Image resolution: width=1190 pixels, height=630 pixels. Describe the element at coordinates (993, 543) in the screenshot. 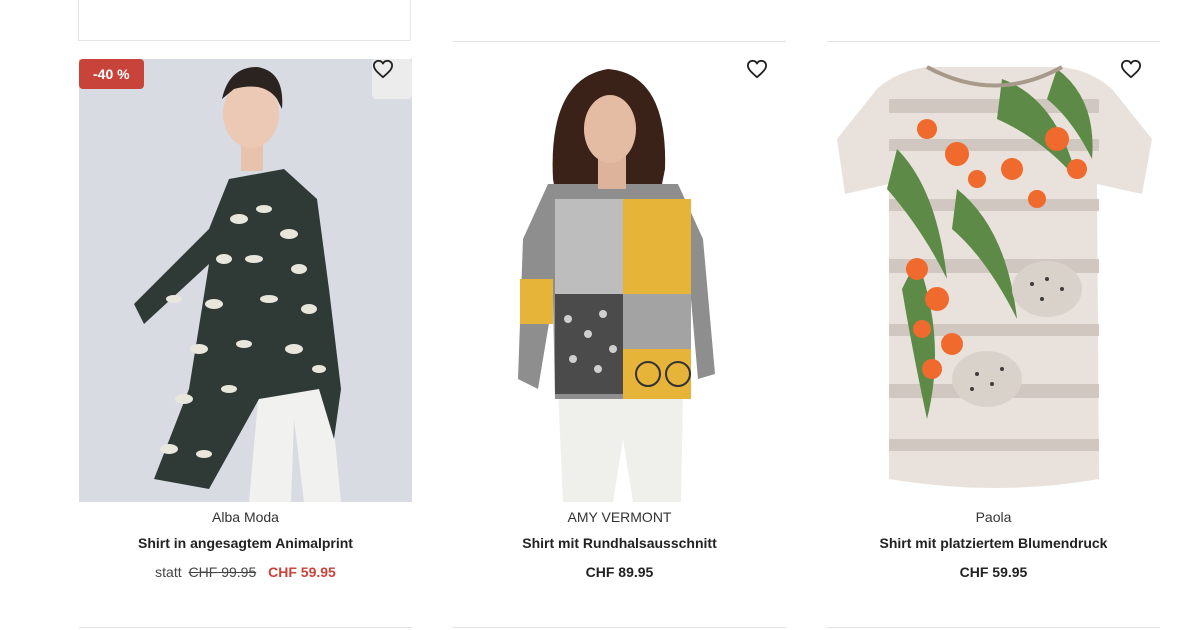

I see `product-name: Shirt mit platziertem Blumendruck` at that location.